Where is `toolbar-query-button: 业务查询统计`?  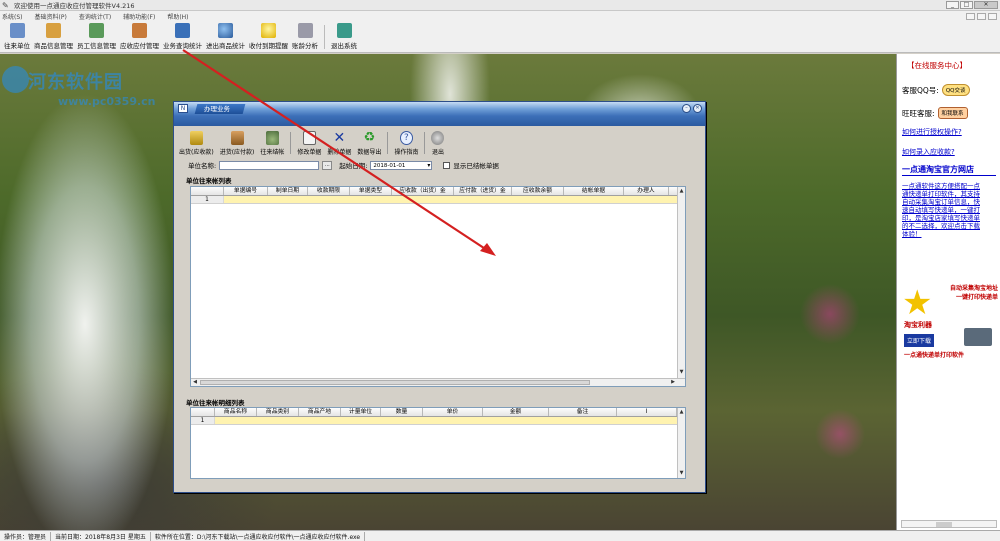
toolbar-query-button: 业务查询统计 is located at coordinates (182, 36).